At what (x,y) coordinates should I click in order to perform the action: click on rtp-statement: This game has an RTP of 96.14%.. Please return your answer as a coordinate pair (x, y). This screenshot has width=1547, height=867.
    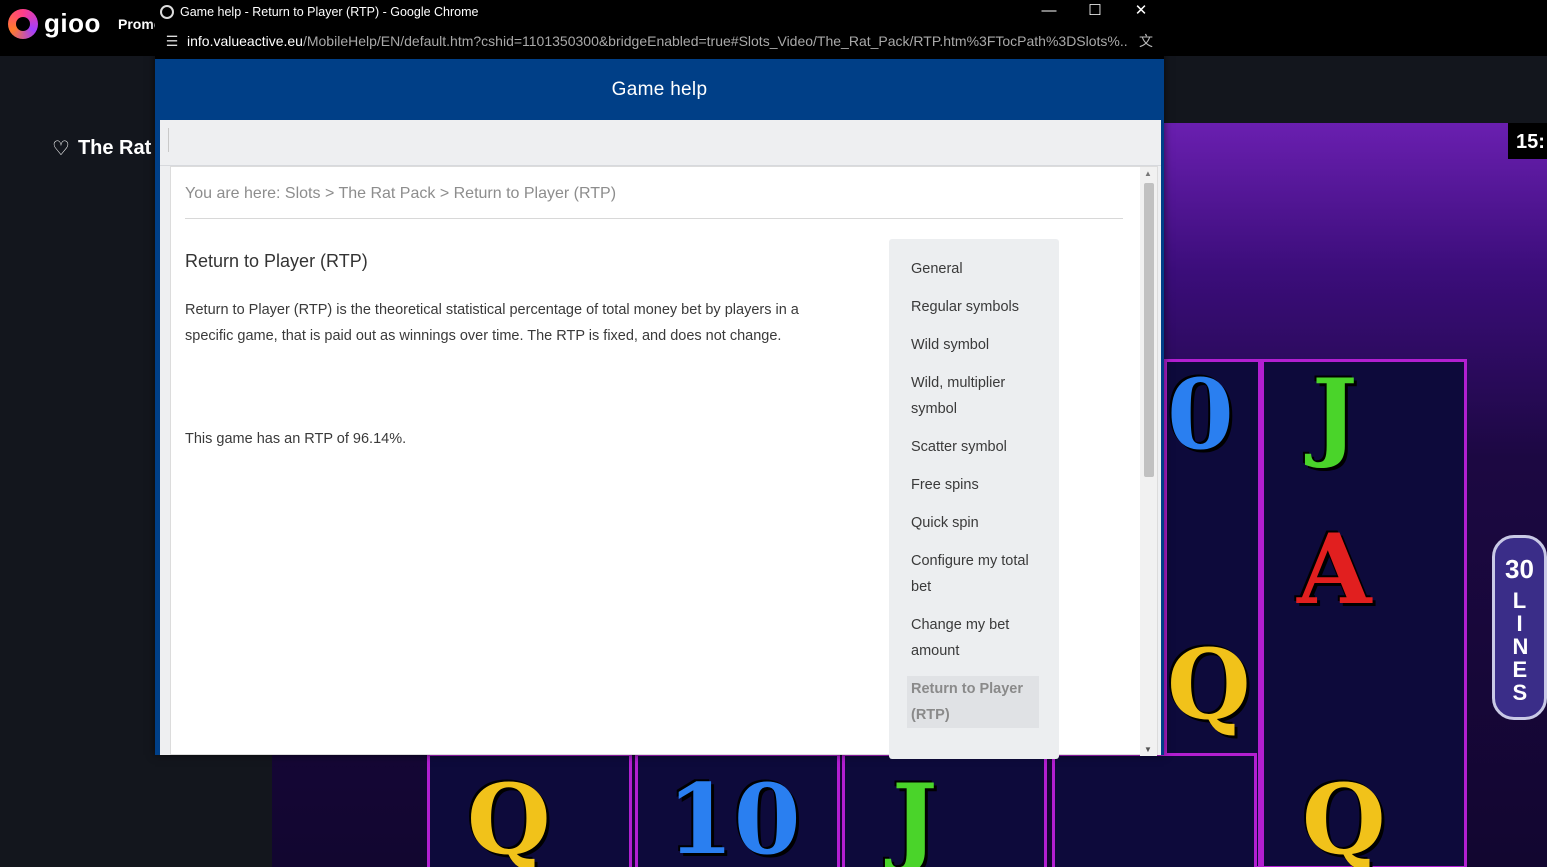
    Looking at the image, I should click on (296, 439).